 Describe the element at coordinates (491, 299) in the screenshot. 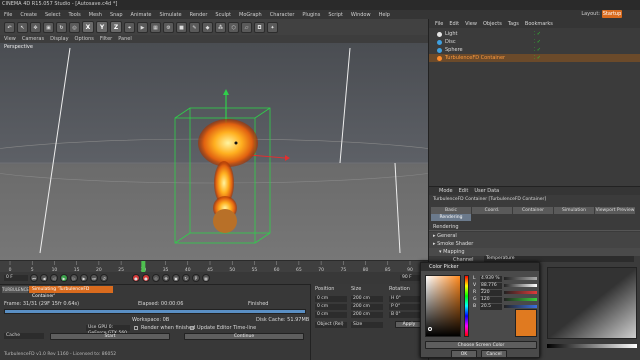

I see `channel-value-field: 120` at that location.